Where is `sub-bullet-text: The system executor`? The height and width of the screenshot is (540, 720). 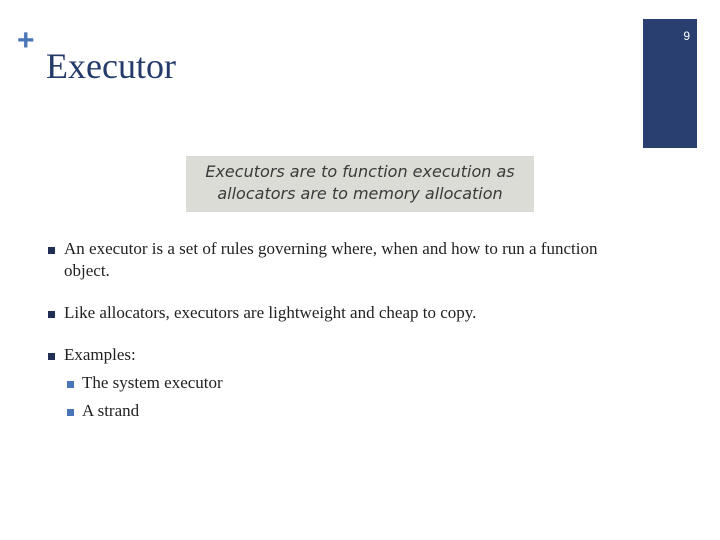 sub-bullet-text: The system executor is located at coordinates (152, 382).